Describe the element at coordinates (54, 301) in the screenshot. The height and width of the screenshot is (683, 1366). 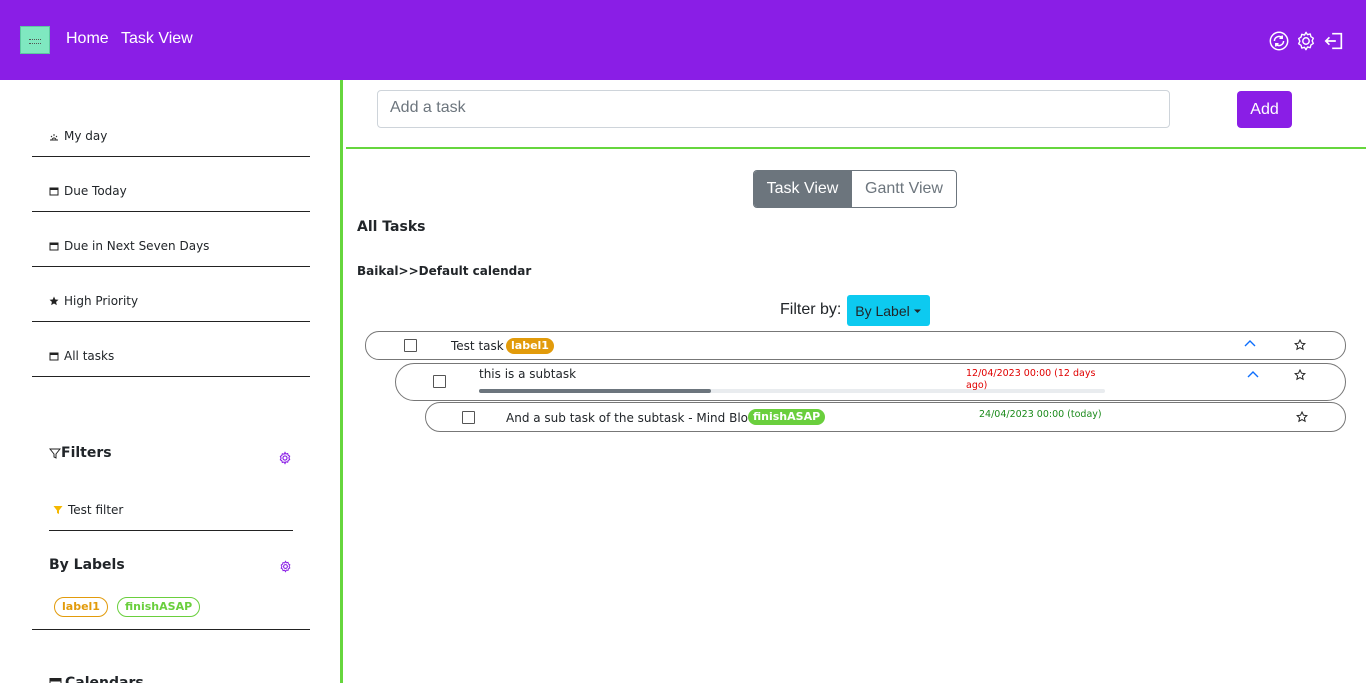
I see `star-icon` at that location.